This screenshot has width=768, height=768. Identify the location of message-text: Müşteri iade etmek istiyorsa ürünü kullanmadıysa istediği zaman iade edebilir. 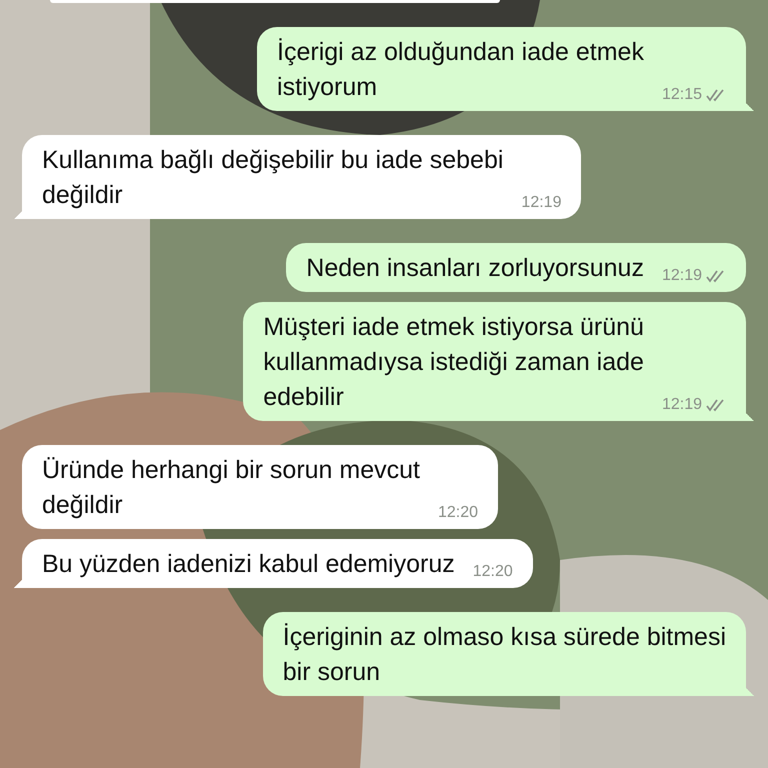
(453, 362).